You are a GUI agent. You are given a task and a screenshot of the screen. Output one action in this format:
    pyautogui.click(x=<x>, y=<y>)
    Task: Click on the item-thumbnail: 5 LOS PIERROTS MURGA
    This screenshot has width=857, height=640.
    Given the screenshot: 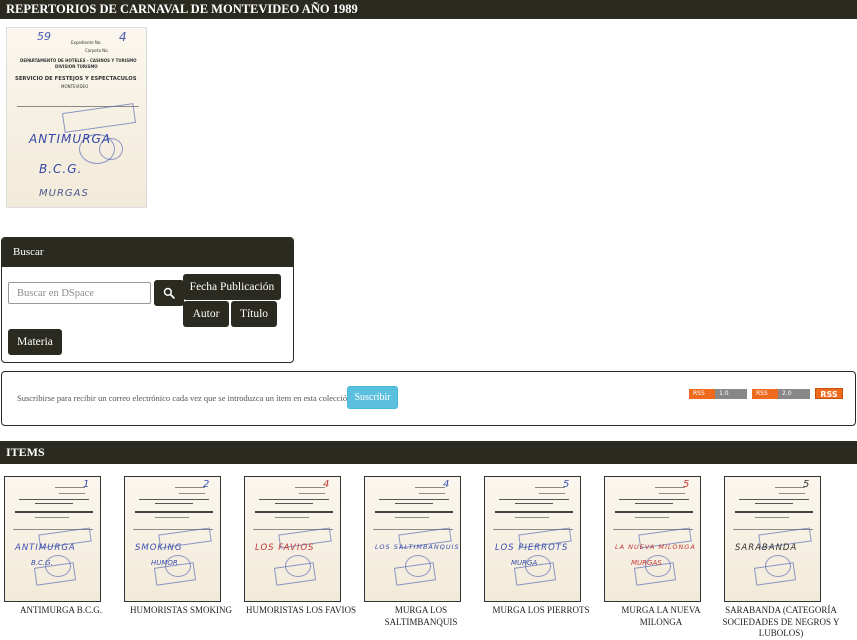 What is the action you would take?
    pyautogui.click(x=532, y=539)
    